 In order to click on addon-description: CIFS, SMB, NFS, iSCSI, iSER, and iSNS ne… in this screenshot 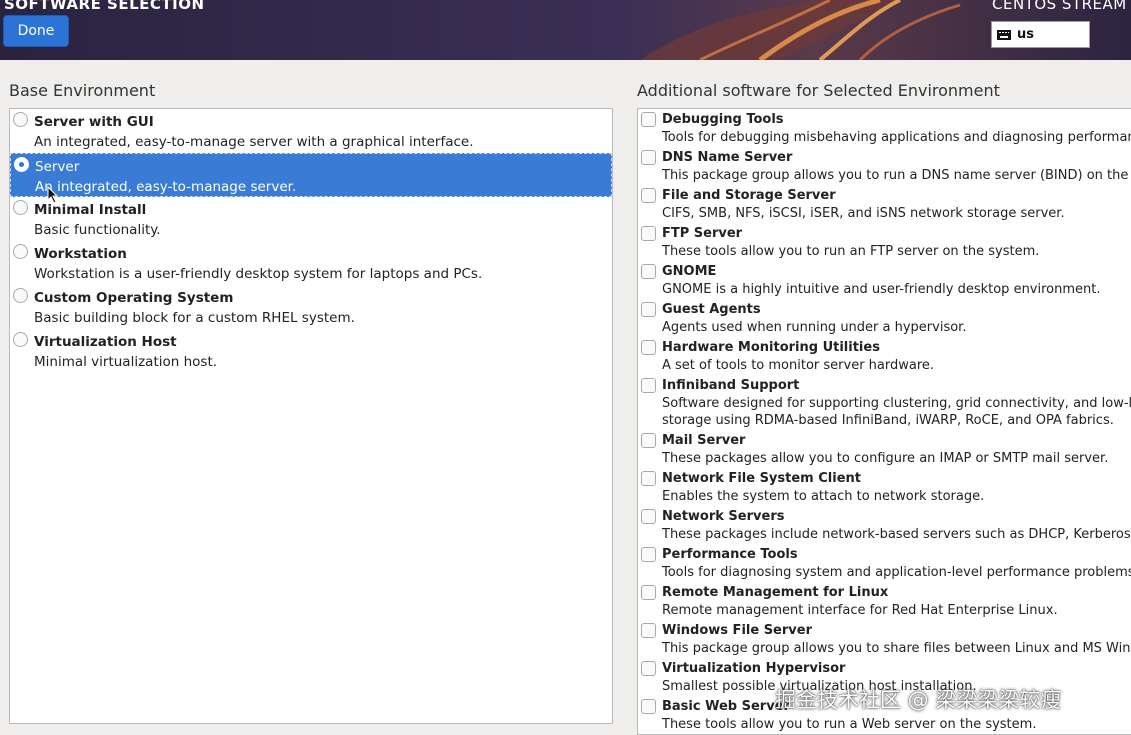, I will do `click(863, 213)`.